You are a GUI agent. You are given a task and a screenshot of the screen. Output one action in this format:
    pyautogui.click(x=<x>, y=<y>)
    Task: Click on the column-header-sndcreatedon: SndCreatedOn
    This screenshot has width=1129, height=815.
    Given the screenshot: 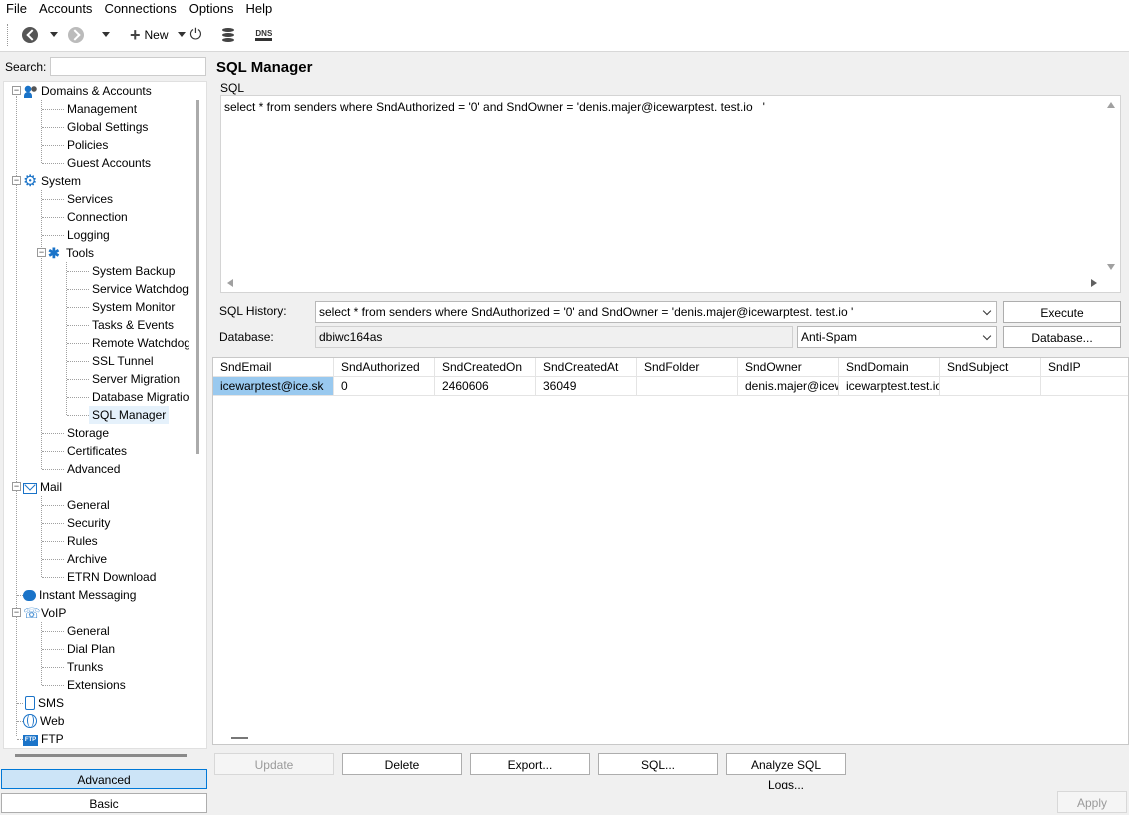 What is the action you would take?
    pyautogui.click(x=485, y=367)
    